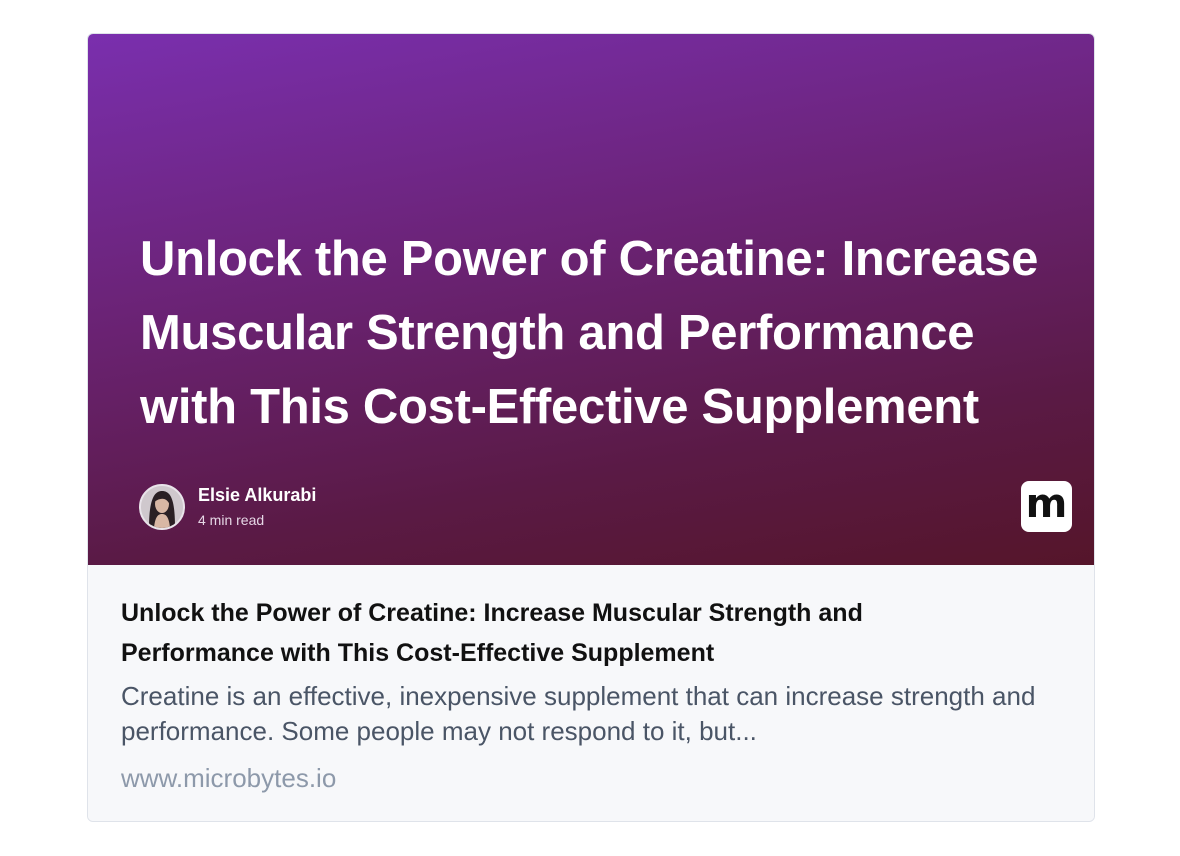 This screenshot has height=856, width=1180. What do you see at coordinates (257, 495) in the screenshot?
I see `author-name: Elsie Alkurabi` at bounding box center [257, 495].